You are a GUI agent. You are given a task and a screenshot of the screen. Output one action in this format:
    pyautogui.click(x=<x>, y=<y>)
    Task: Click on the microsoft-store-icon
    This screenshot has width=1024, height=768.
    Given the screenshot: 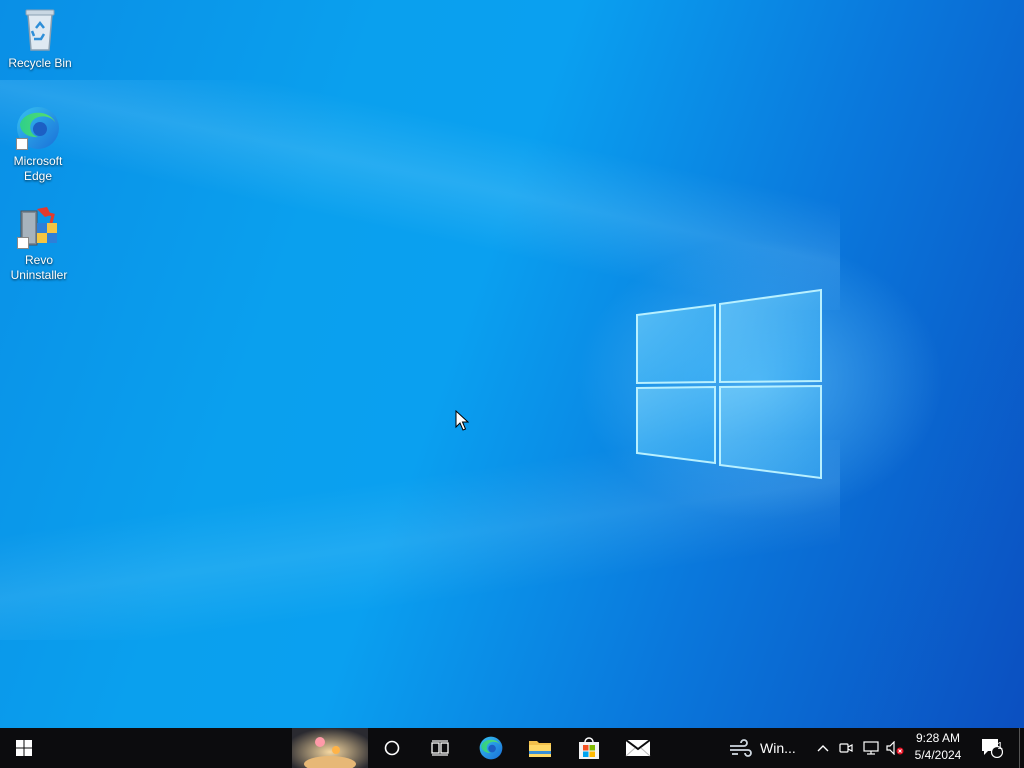 What is the action you would take?
    pyautogui.click(x=589, y=748)
    